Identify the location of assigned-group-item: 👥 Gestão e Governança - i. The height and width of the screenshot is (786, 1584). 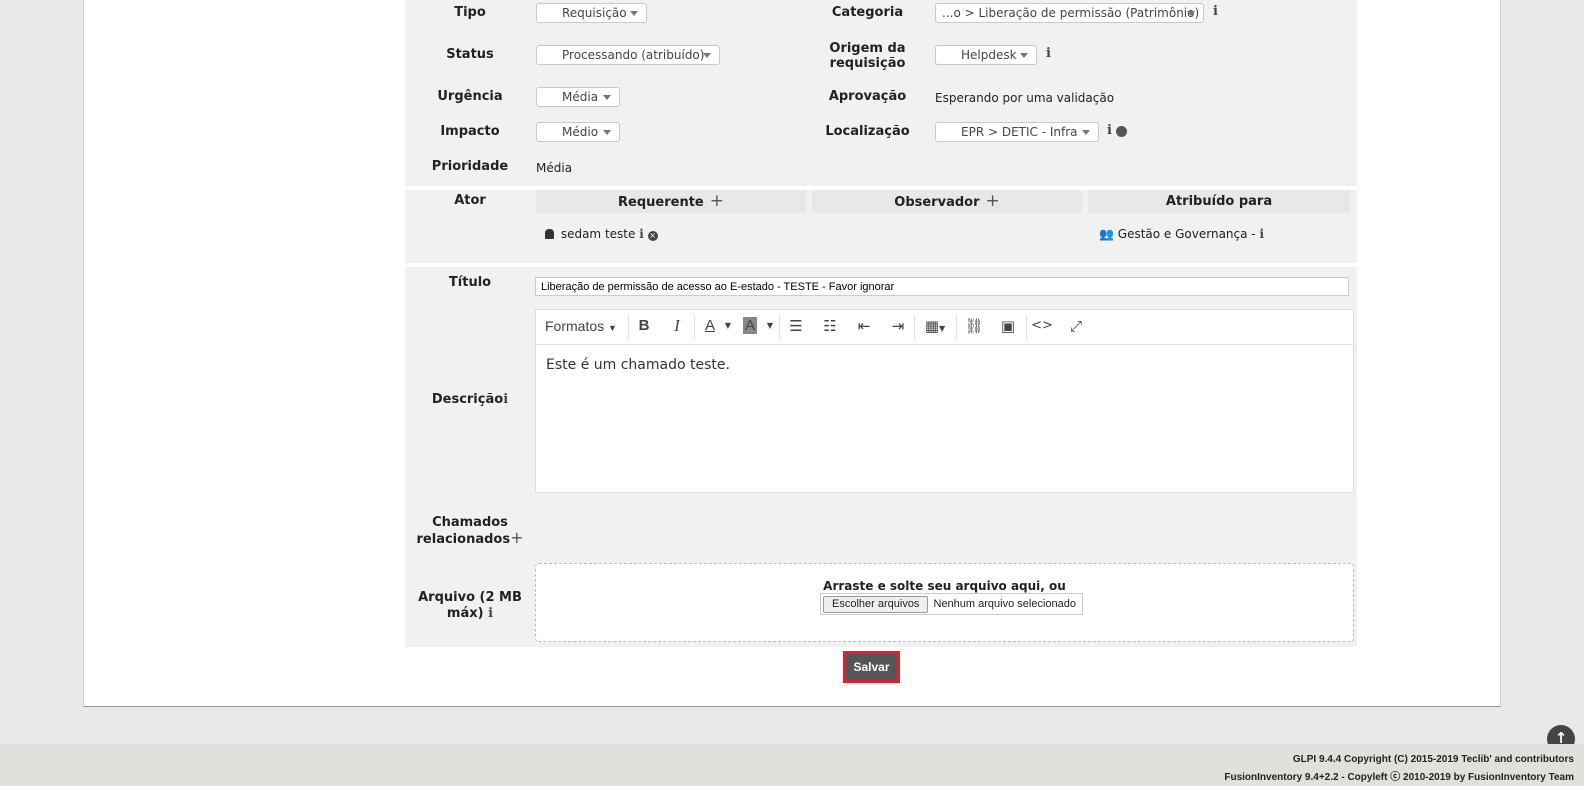
(1181, 234).